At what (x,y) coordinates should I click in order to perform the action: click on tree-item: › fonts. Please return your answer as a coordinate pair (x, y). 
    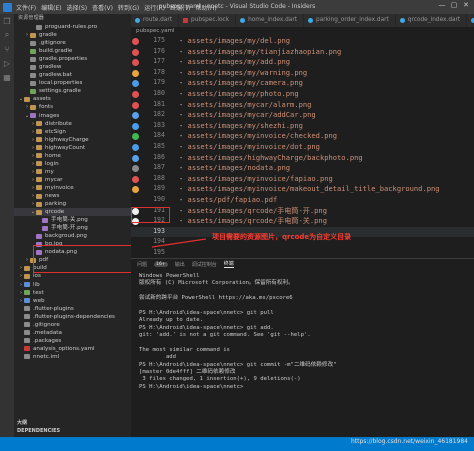
    Looking at the image, I should click on (72, 107).